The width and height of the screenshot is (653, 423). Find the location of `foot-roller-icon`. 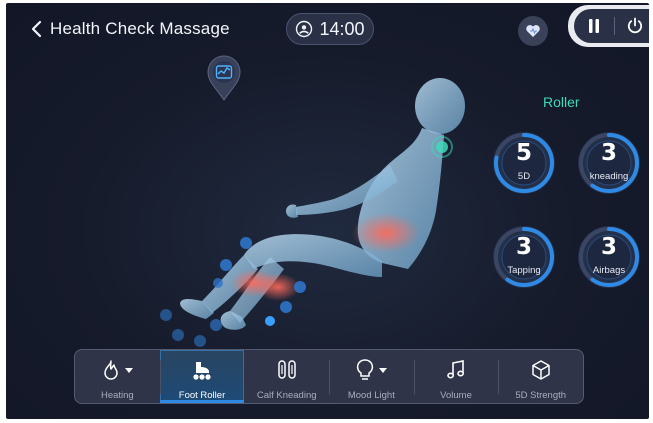

foot-roller-icon is located at coordinates (202, 371).